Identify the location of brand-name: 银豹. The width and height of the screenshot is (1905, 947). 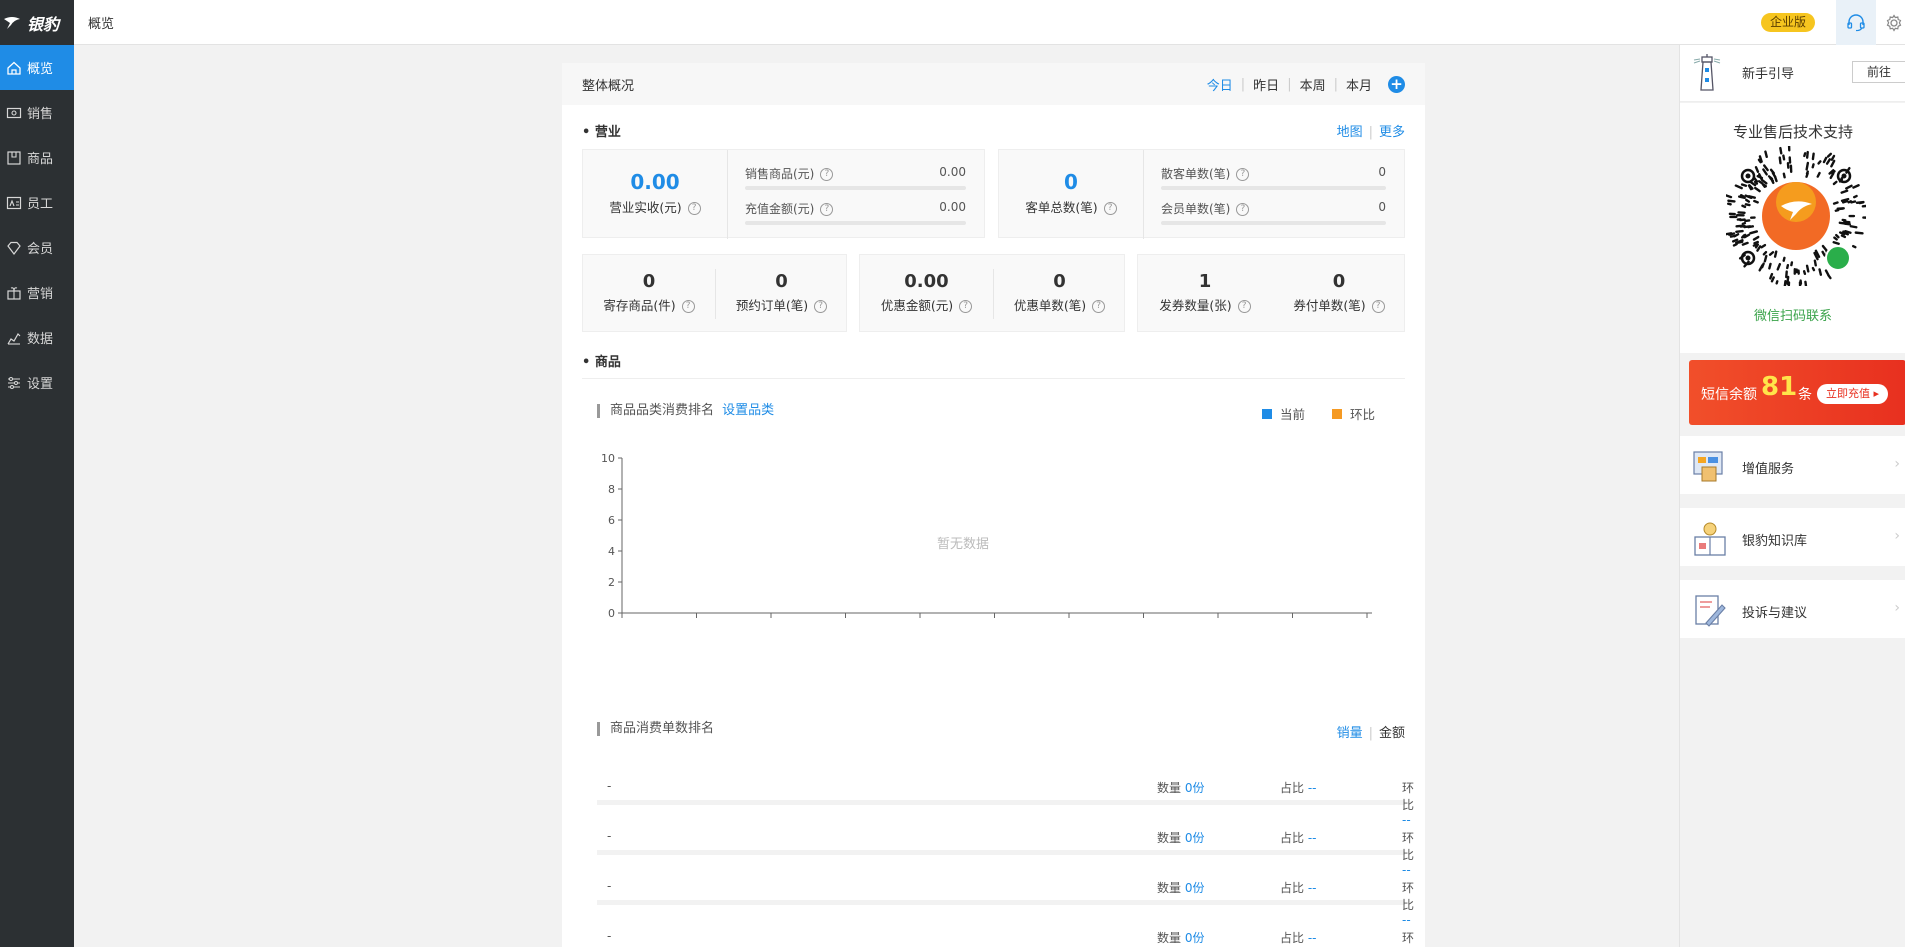
(43, 24).